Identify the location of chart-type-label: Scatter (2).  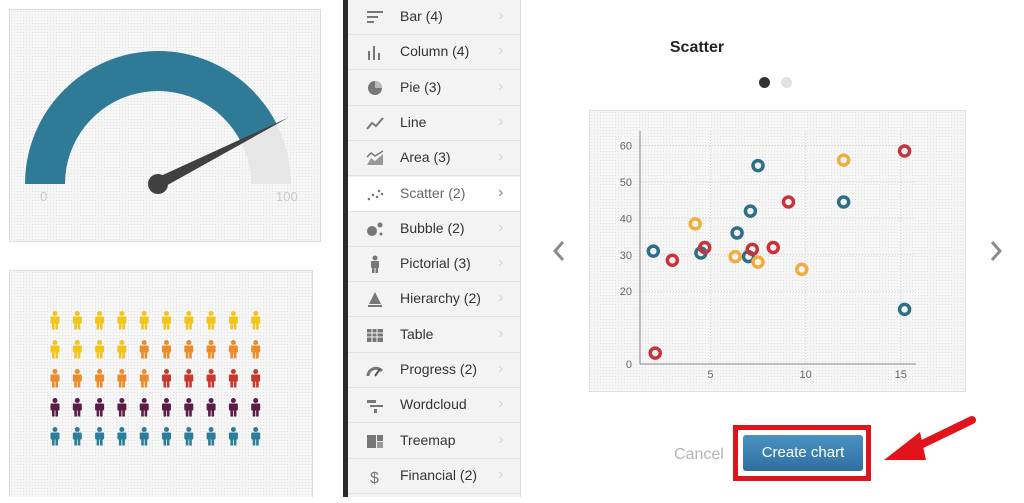
(433, 192).